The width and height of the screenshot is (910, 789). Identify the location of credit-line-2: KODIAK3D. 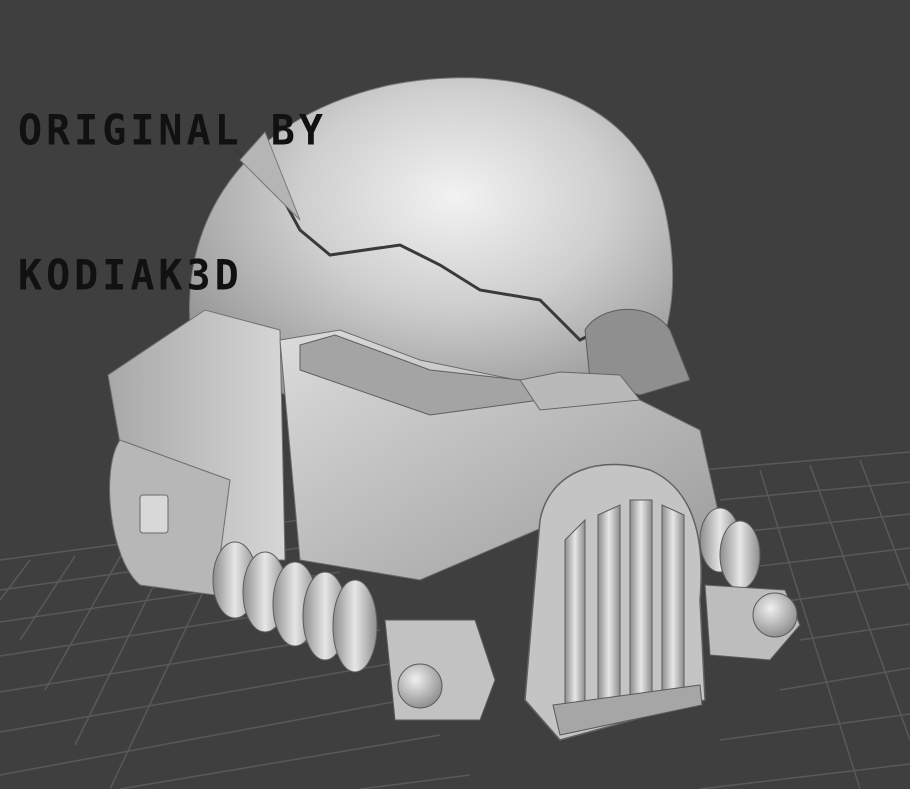
(130, 275).